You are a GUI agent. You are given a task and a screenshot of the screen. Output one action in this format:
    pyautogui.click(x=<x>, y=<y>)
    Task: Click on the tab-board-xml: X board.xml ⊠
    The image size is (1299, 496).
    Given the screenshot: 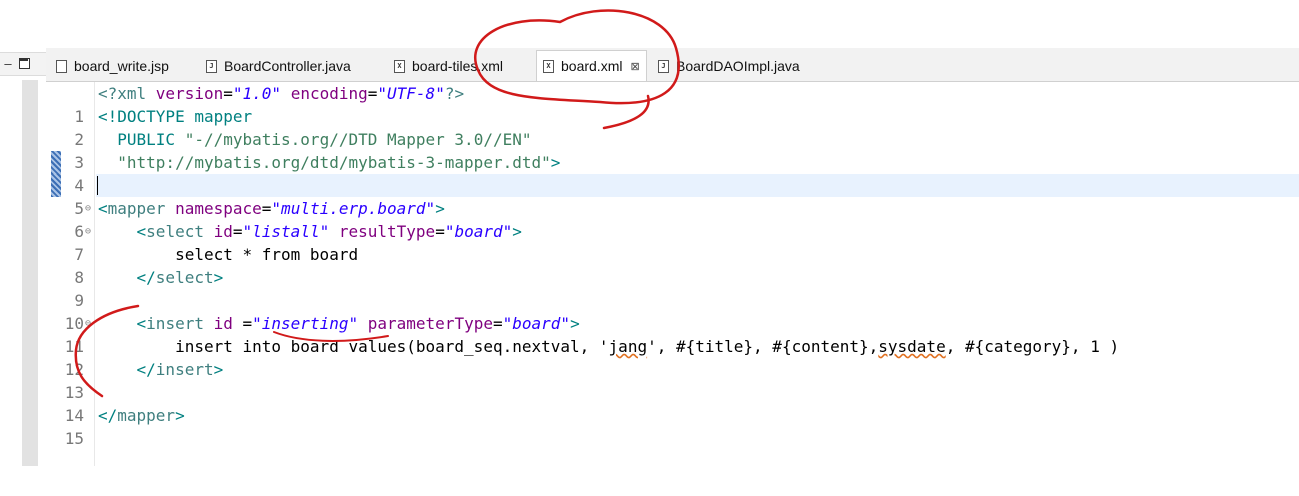 What is the action you would take?
    pyautogui.click(x=591, y=65)
    